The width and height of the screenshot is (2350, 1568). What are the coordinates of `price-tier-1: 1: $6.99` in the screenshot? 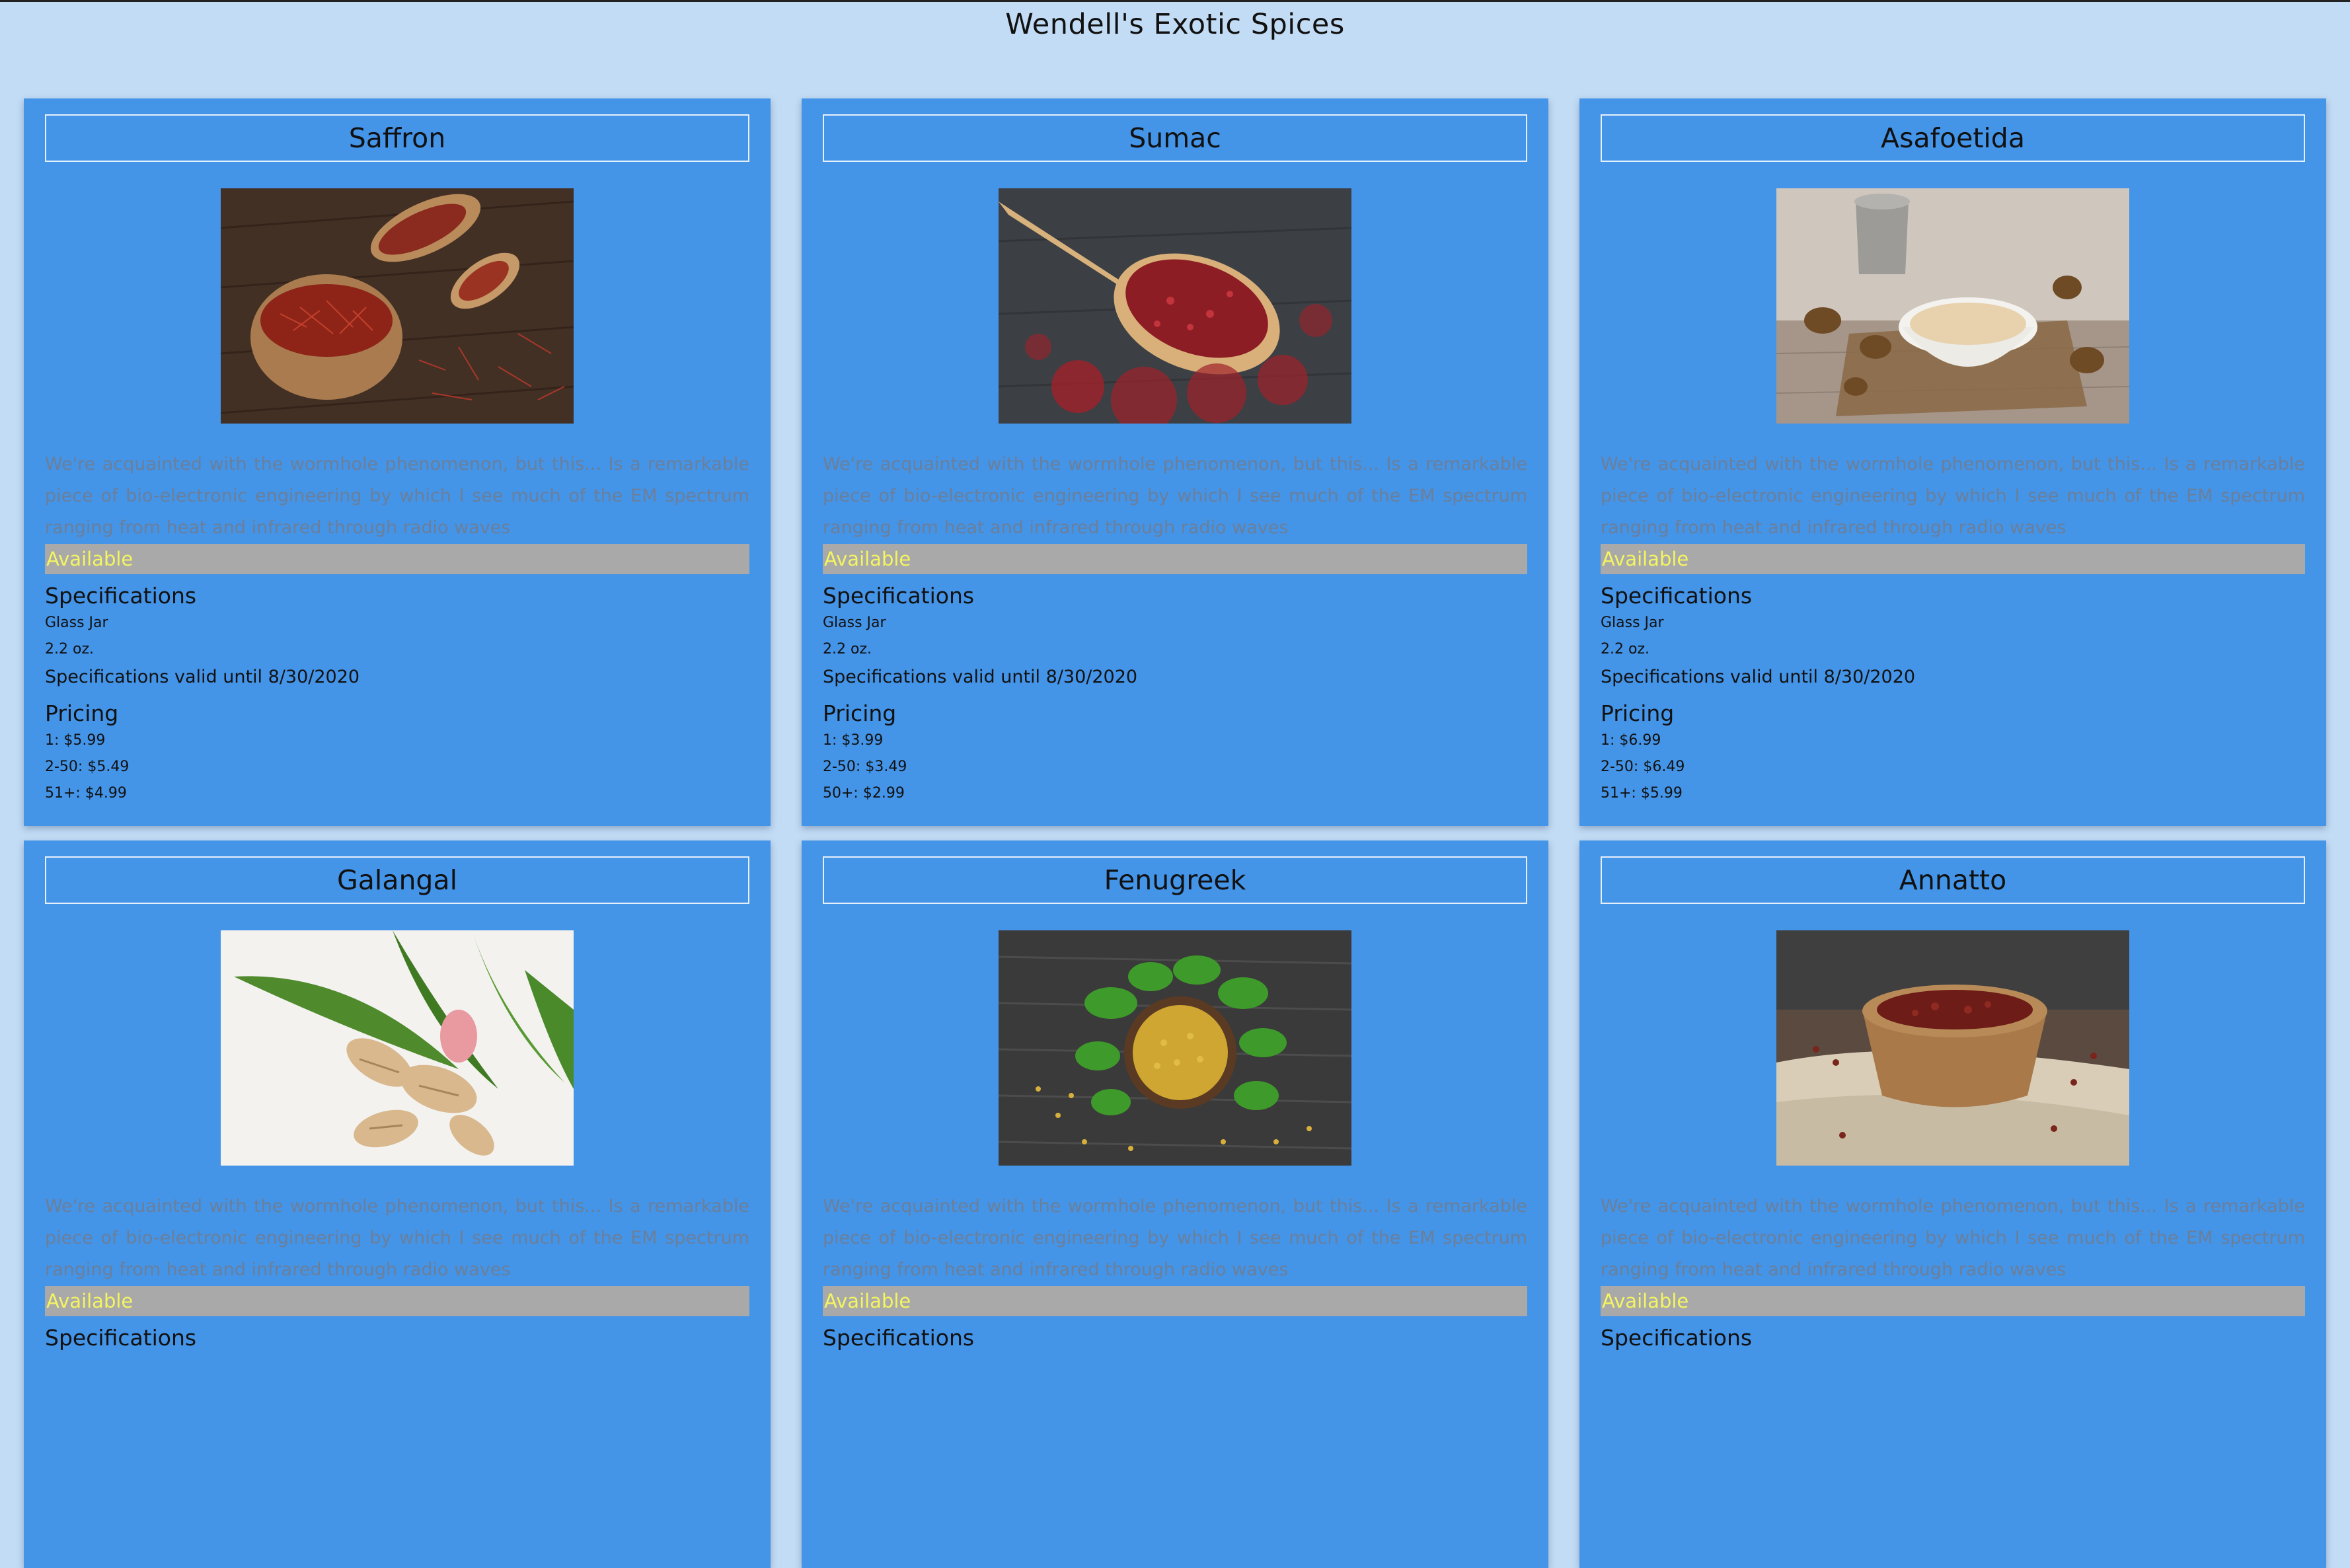 It's located at (1631, 740).